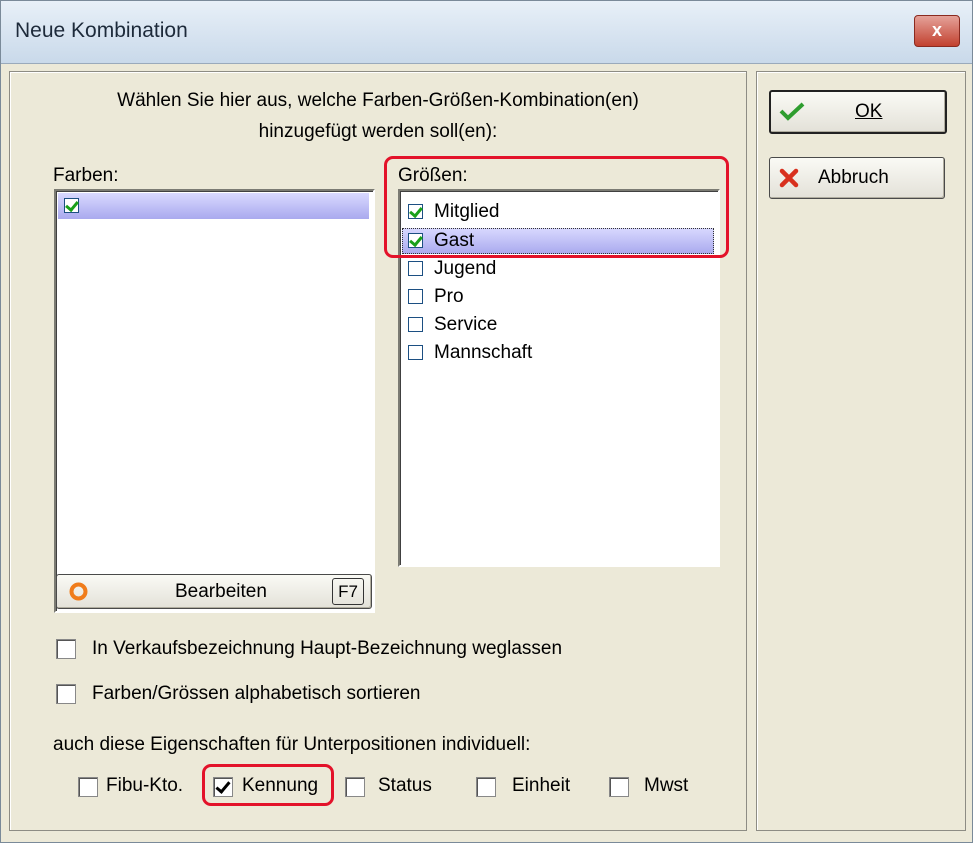 Image resolution: width=973 pixels, height=843 pixels. I want to click on list-item-label: Pro, so click(449, 296).